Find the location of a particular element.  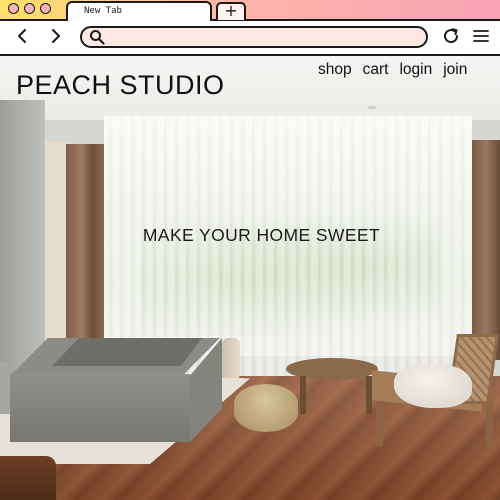

address-input is located at coordinates (264, 38).